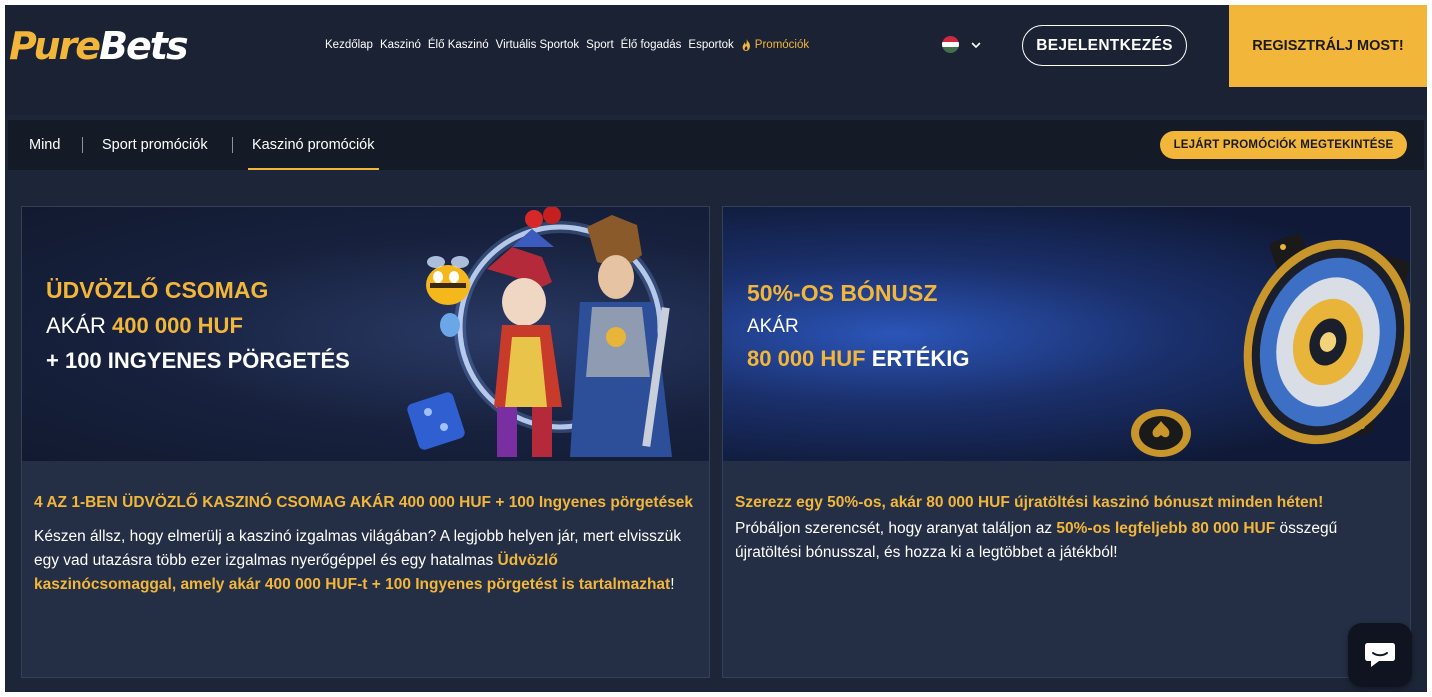  Describe the element at coordinates (1270, 345) in the screenshot. I see `roulette-wheel-artwork` at that location.